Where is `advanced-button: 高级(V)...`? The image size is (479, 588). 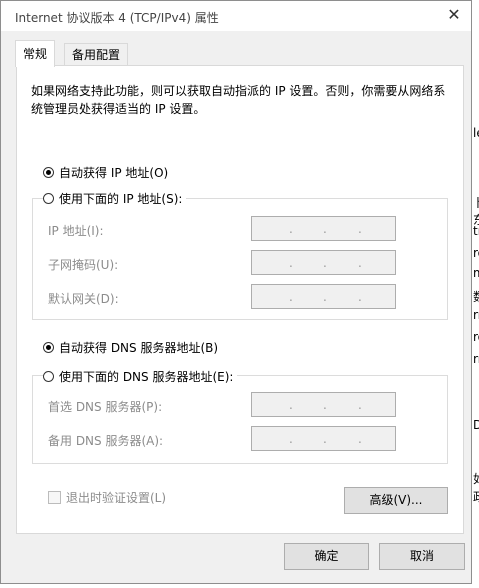
advanced-button: 高级(V)... is located at coordinates (396, 500).